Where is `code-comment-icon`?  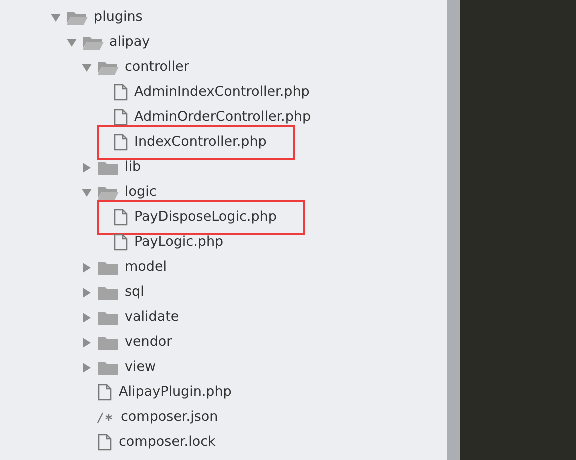
code-comment-icon is located at coordinates (106, 418).